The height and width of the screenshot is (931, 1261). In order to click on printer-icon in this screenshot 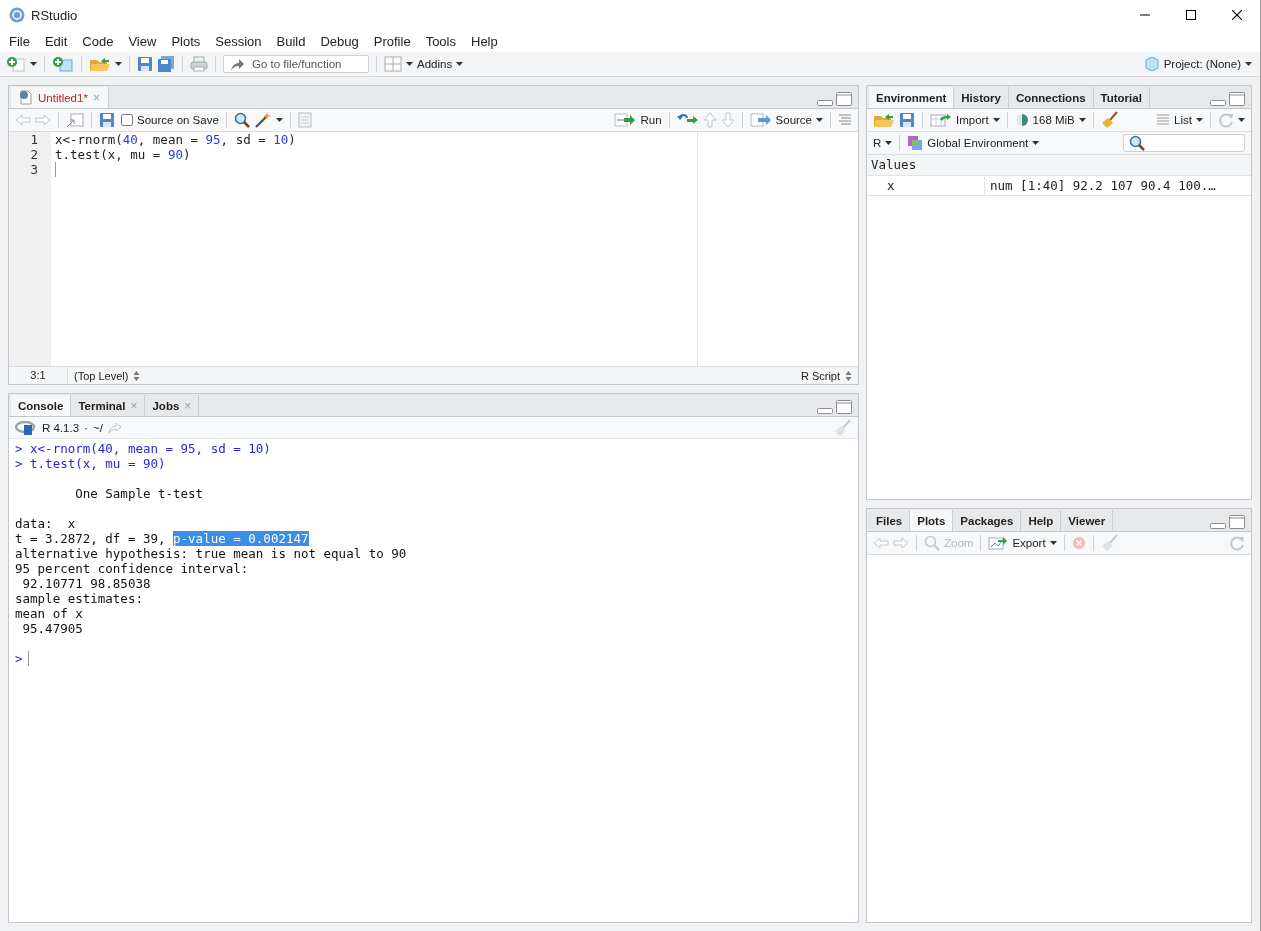, I will do `click(199, 64)`.